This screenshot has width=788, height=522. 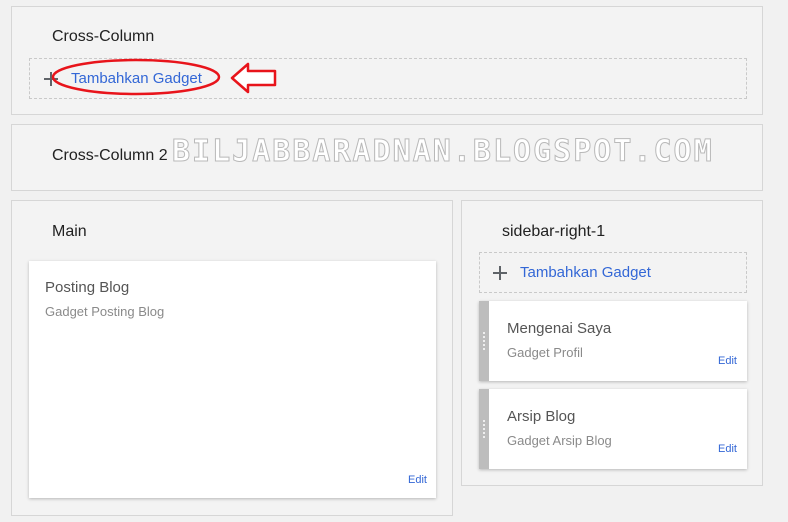 I want to click on cross-column-2-title: Cross-Column 2, so click(x=110, y=155).